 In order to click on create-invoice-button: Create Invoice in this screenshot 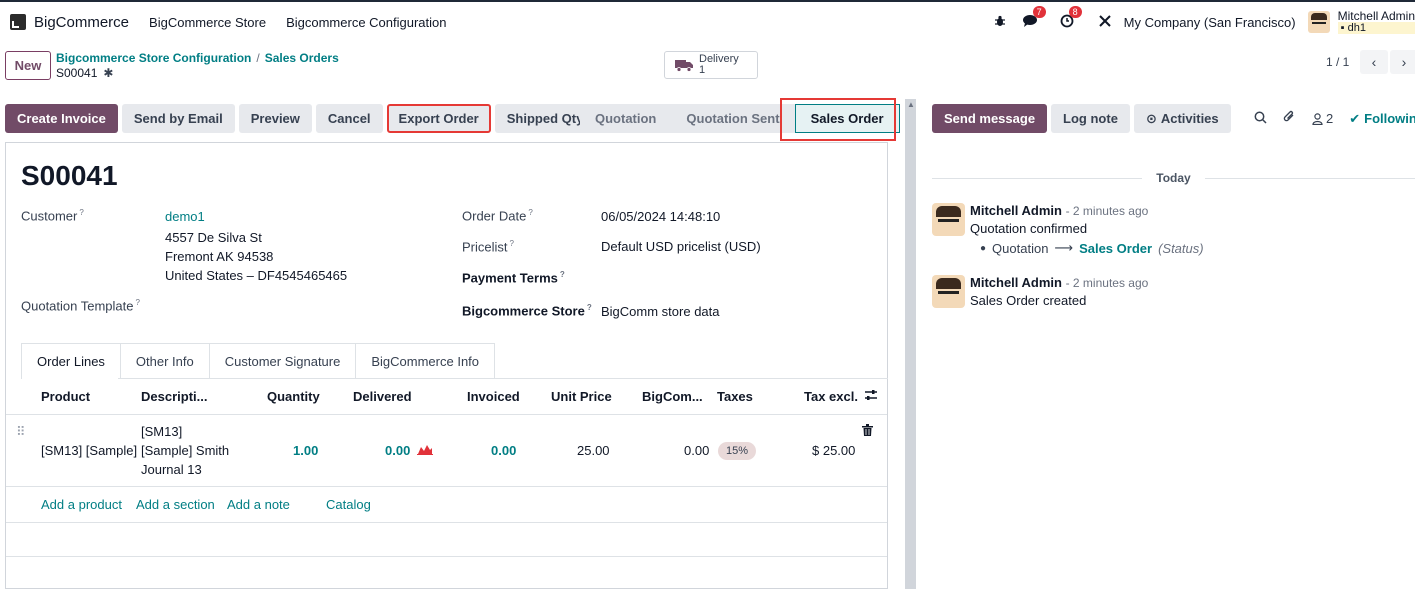, I will do `click(61, 118)`.